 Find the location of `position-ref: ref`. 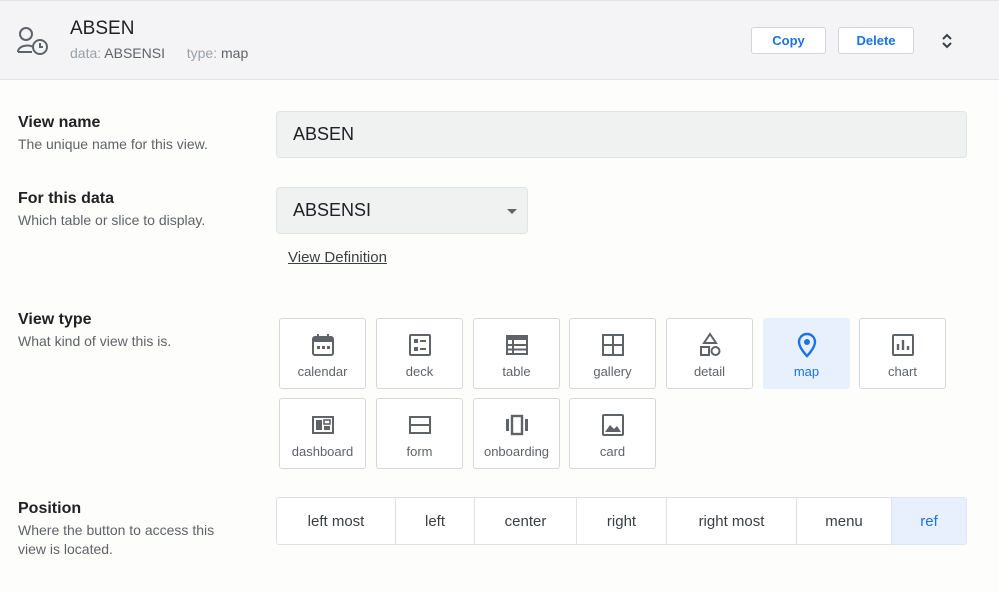

position-ref: ref is located at coordinates (929, 521).